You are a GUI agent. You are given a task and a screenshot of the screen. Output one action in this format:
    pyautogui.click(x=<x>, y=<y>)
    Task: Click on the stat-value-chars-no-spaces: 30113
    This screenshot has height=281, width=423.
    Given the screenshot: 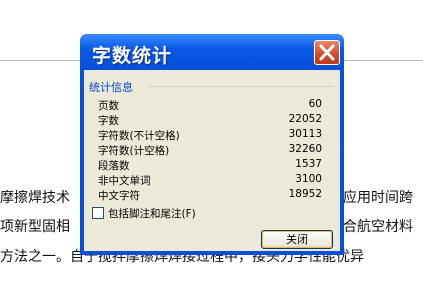 What is the action you would take?
    pyautogui.click(x=305, y=134)
    